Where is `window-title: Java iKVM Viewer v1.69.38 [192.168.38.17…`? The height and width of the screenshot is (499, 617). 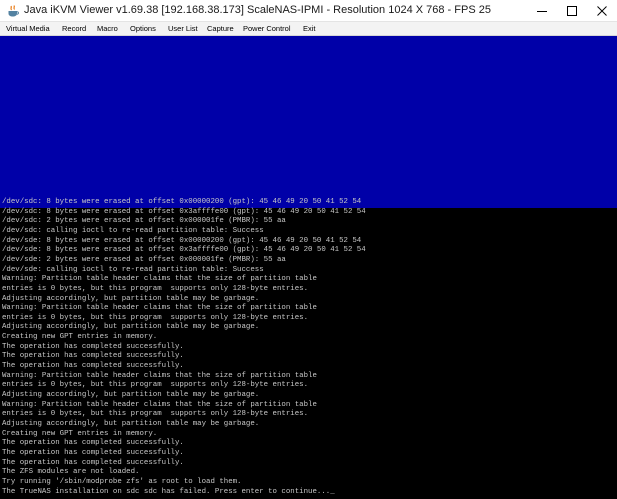 window-title: Java iKVM Viewer v1.69.38 [192.168.38.17… is located at coordinates (257, 10).